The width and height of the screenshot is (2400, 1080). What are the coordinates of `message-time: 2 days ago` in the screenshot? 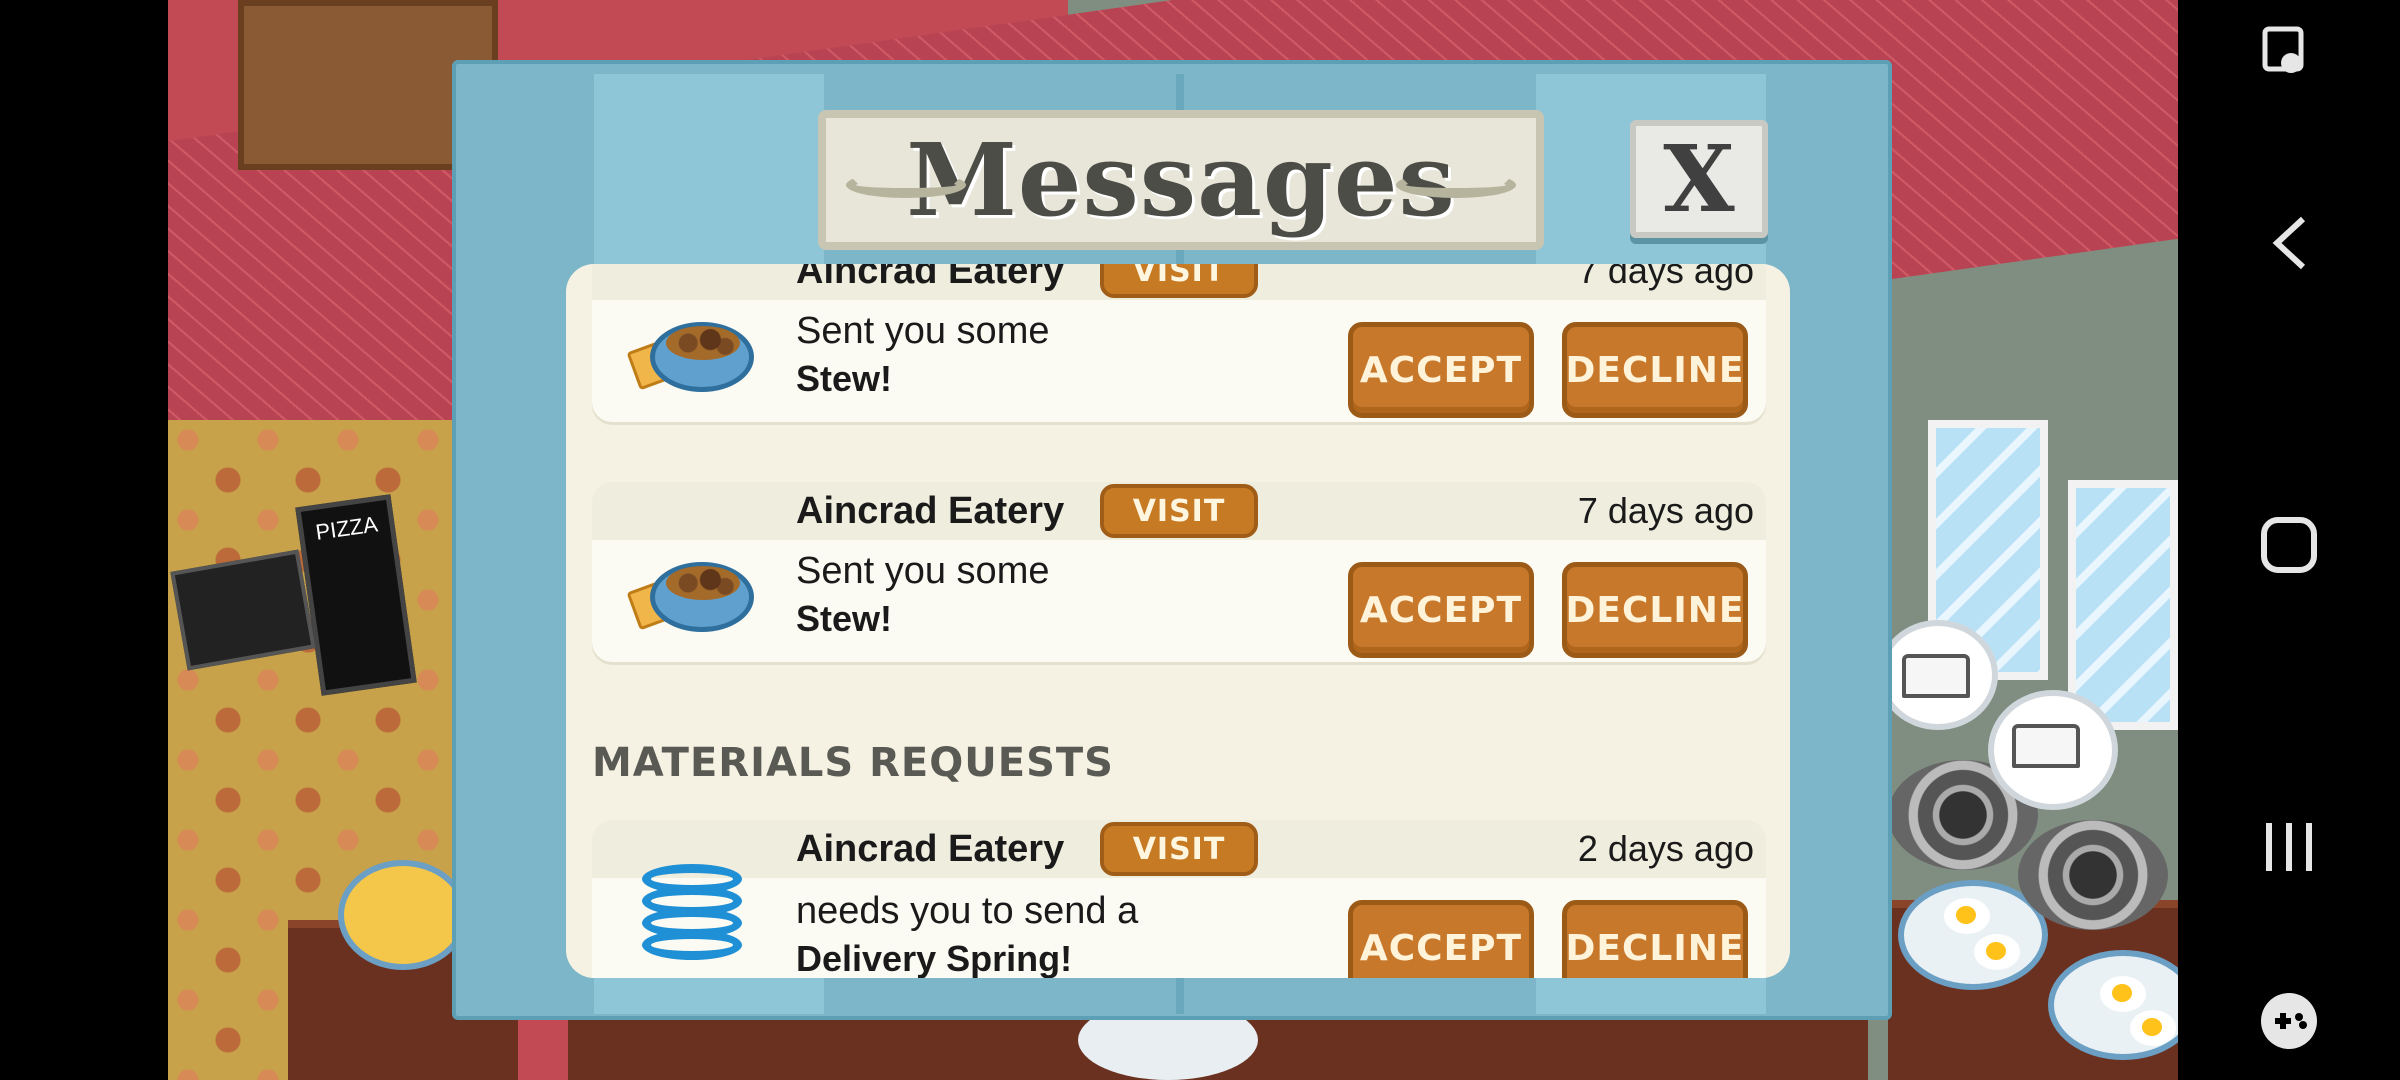 It's located at (1665, 848).